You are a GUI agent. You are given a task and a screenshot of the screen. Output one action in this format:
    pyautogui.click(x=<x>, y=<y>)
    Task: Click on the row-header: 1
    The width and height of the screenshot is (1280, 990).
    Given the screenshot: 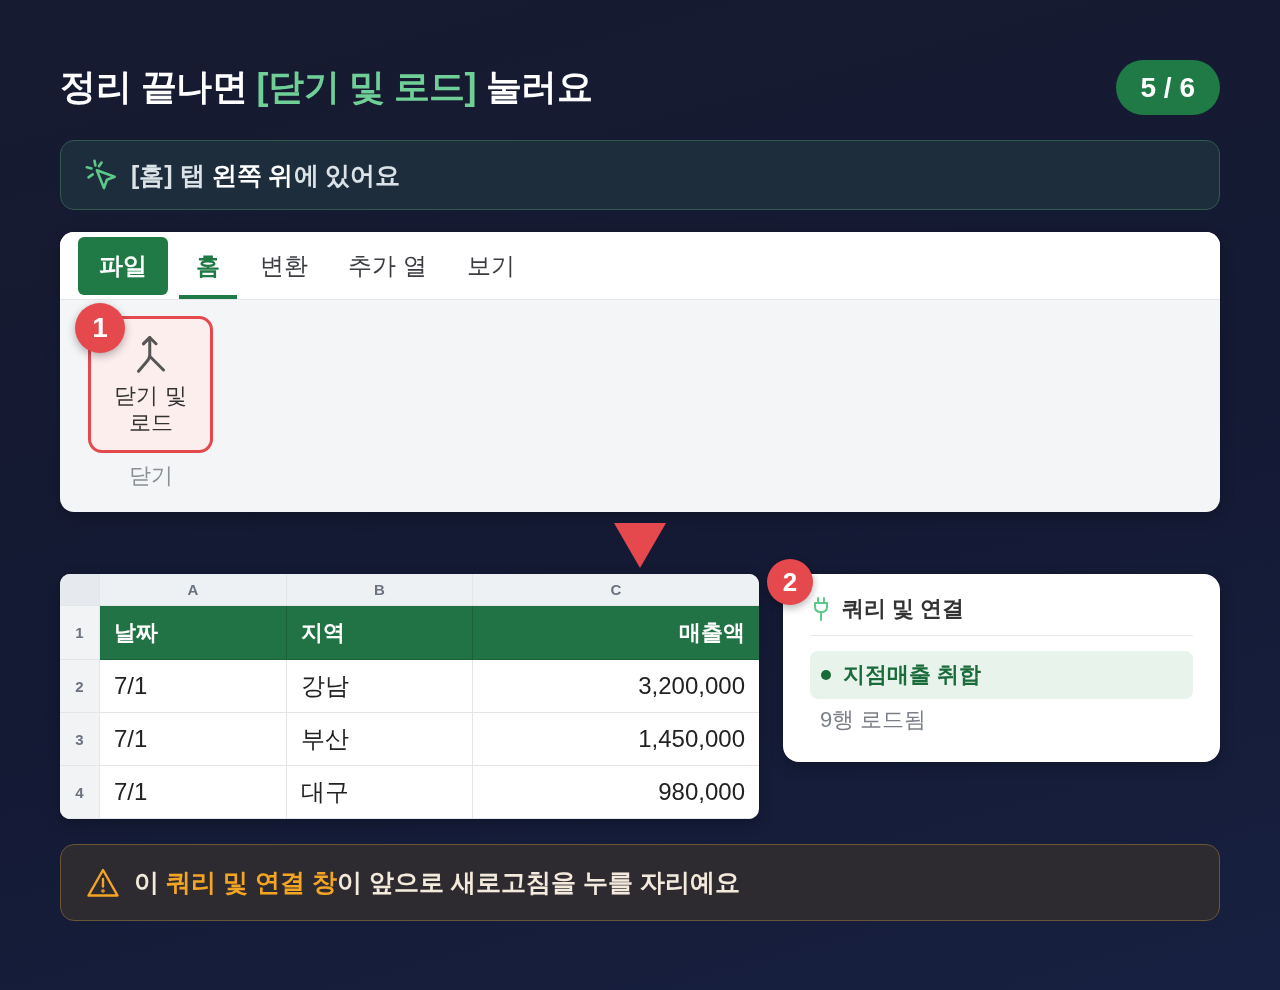 What is the action you would take?
    pyautogui.click(x=80, y=633)
    